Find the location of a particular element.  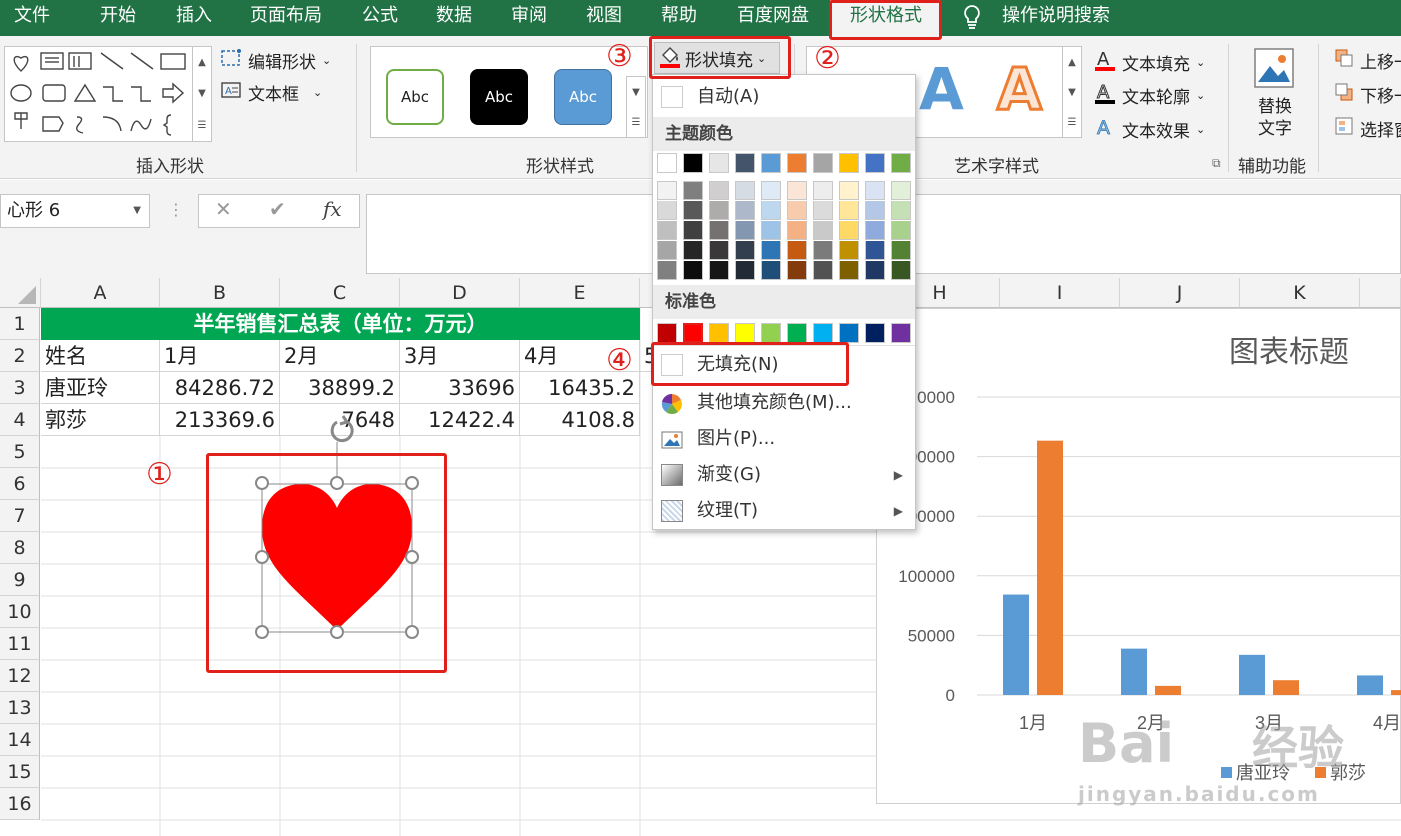

row-header-2: 2 is located at coordinates (20, 356).